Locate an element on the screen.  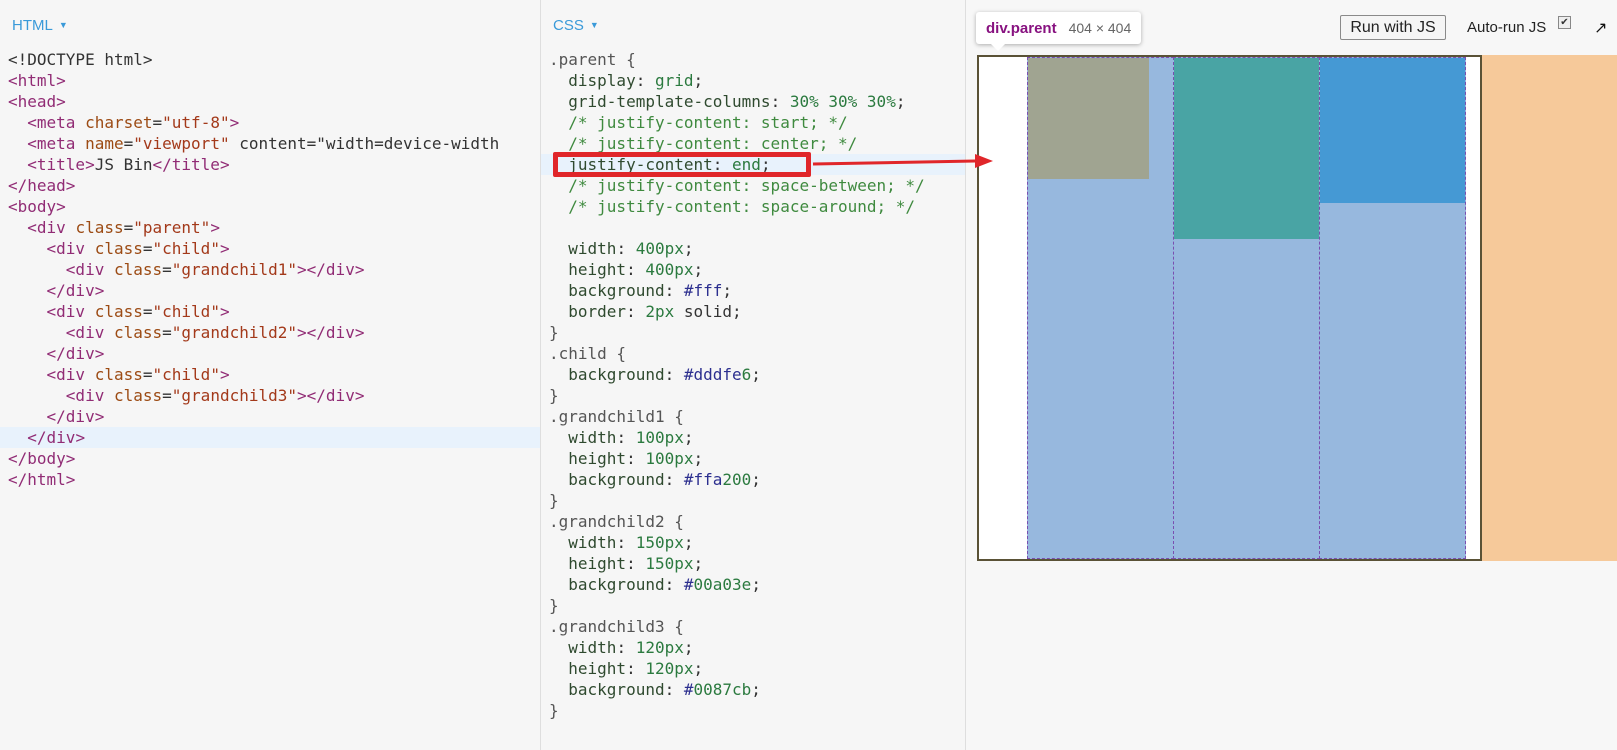
css-panel-title: CSS is located at coordinates (568, 25).